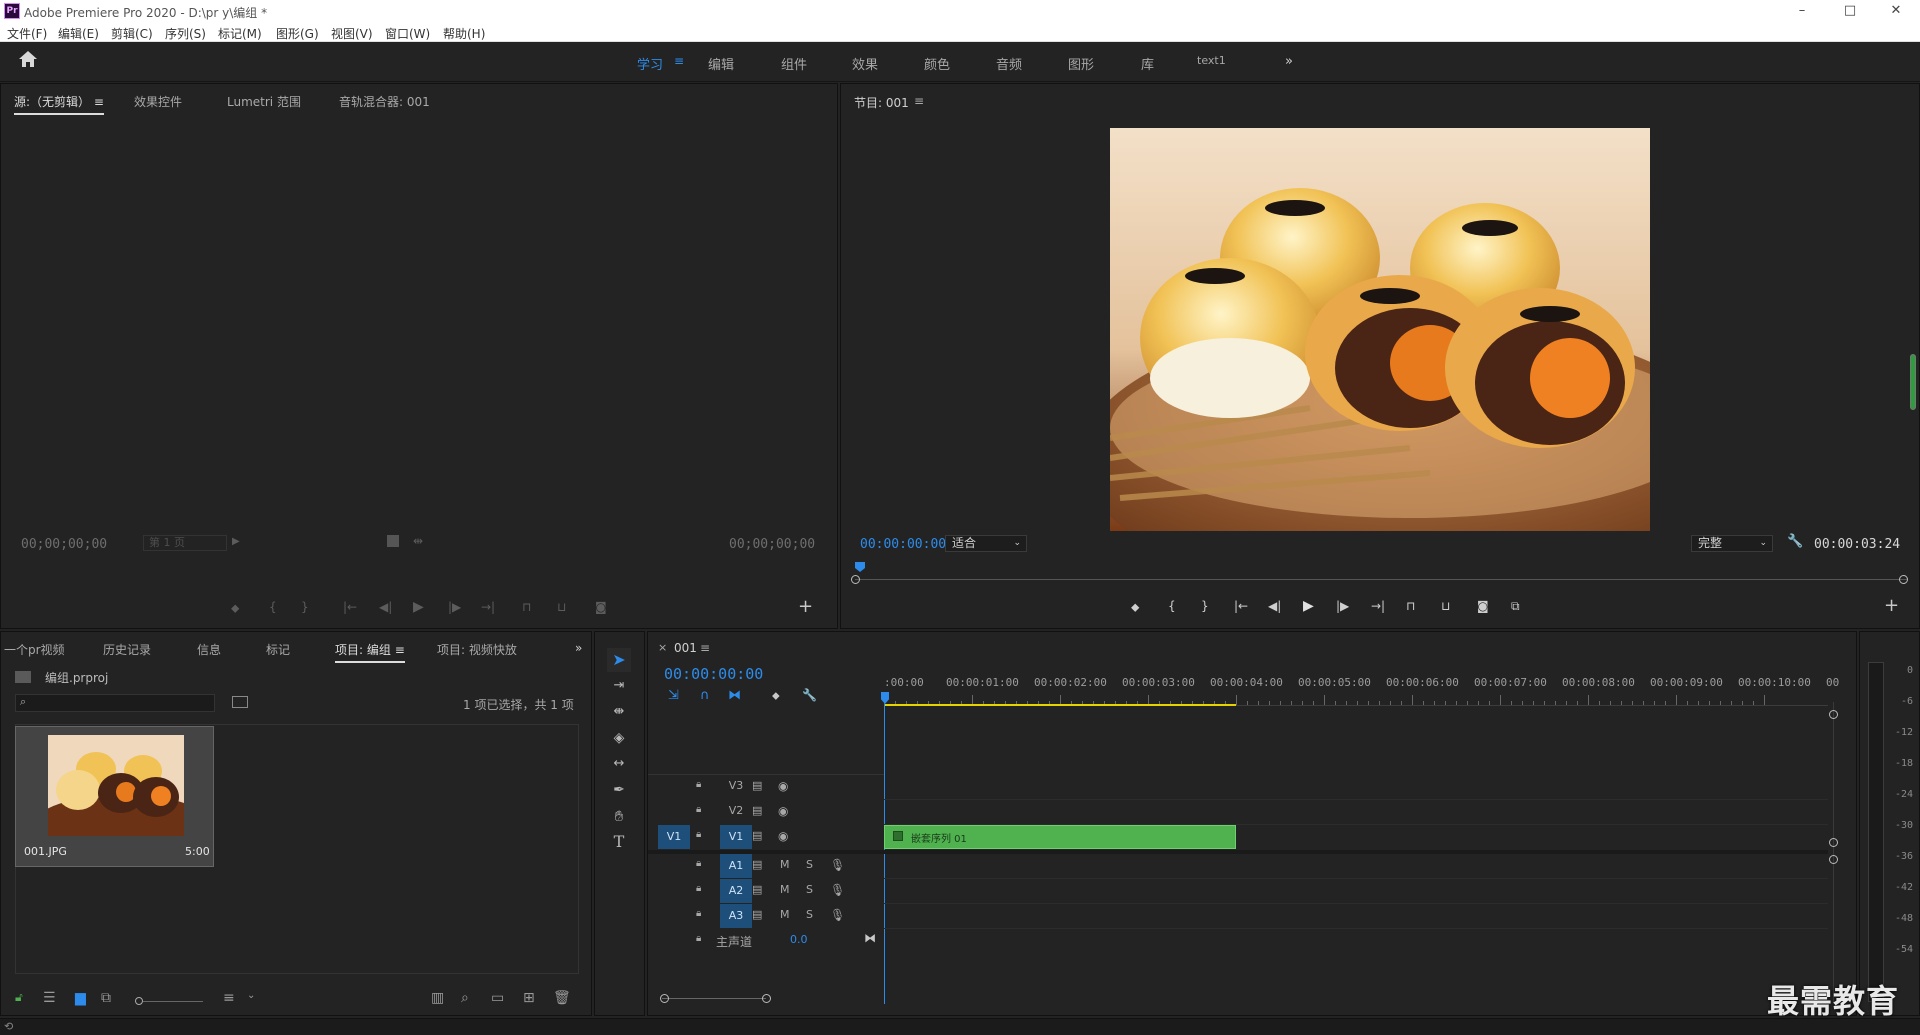 The width and height of the screenshot is (1920, 1035). Describe the element at coordinates (809, 864) in the screenshot. I see `solo-button: S` at that location.